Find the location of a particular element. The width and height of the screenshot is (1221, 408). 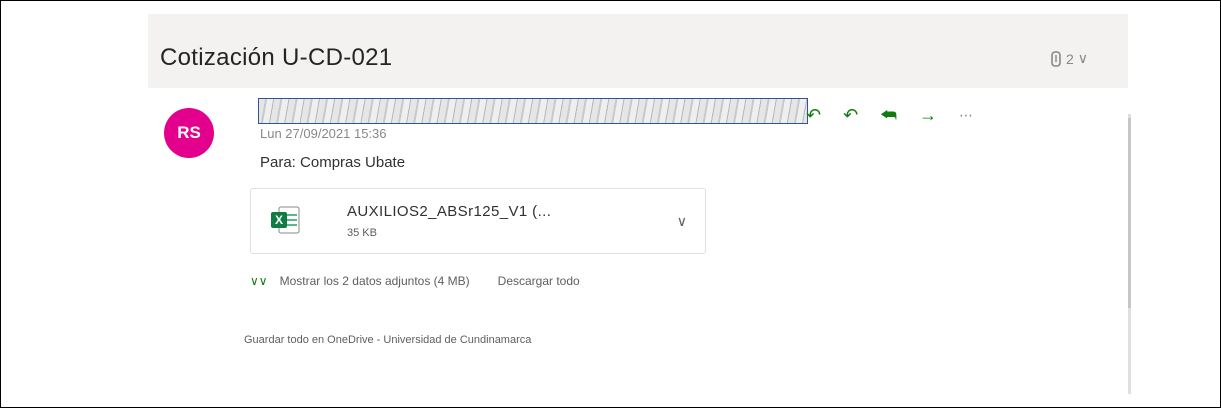

download-all-link: Descargar todo is located at coordinates (539, 281).